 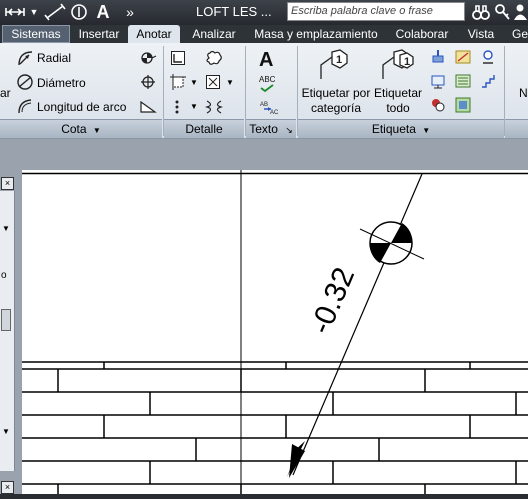 What do you see at coordinates (488, 59) in the screenshot?
I see `multi-category-icon` at bounding box center [488, 59].